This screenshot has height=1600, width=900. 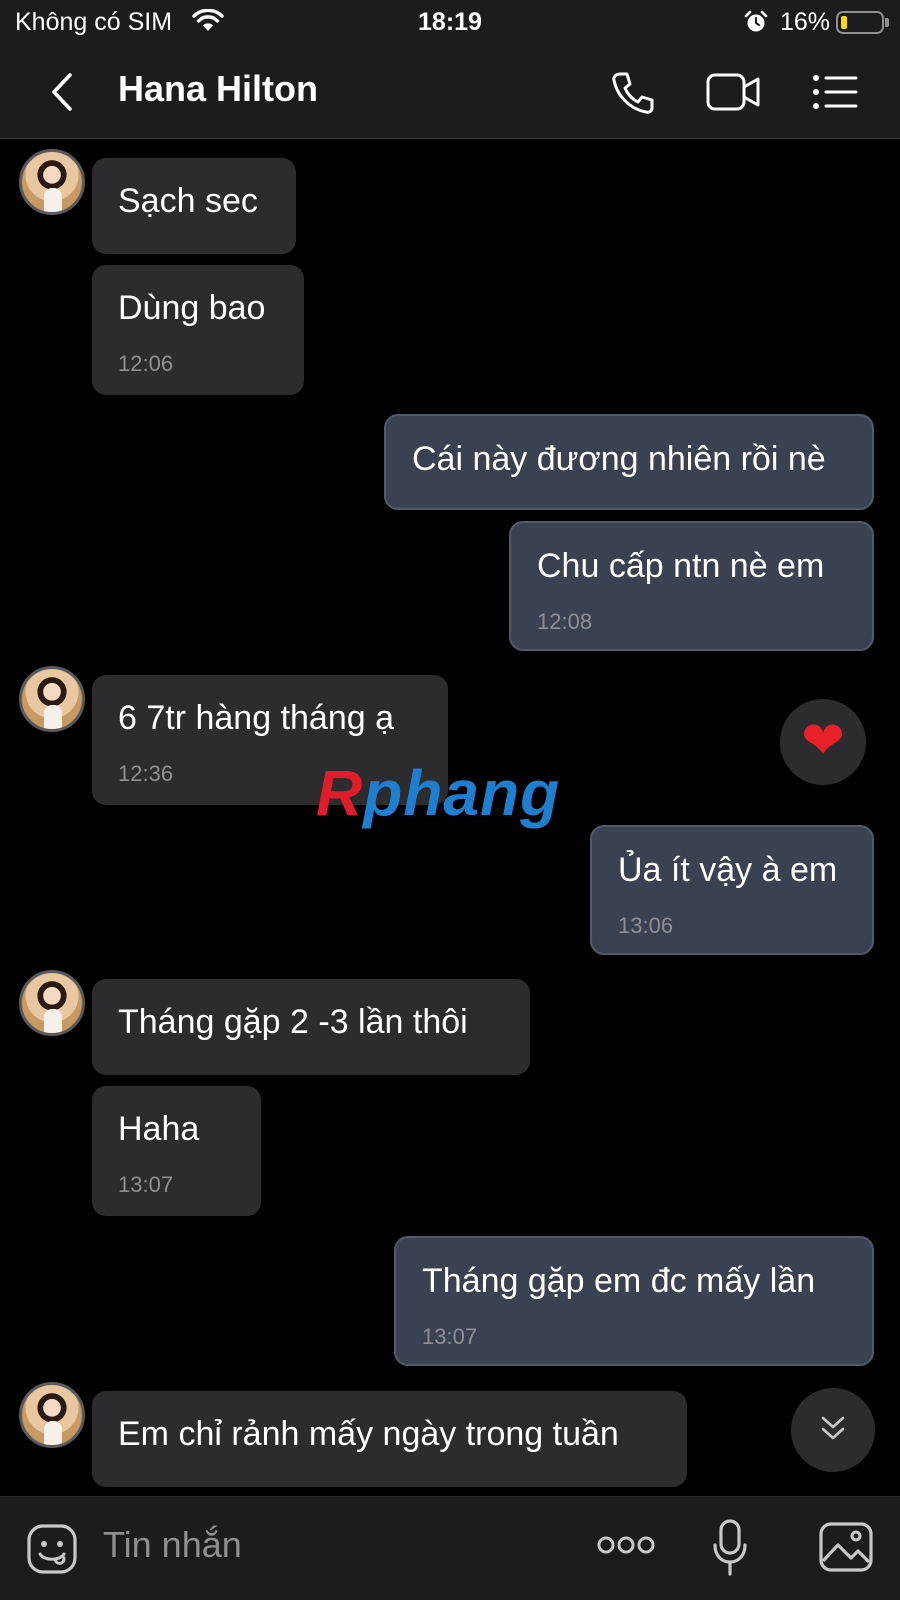 What do you see at coordinates (52, 1549) in the screenshot?
I see `sticker-icon` at bounding box center [52, 1549].